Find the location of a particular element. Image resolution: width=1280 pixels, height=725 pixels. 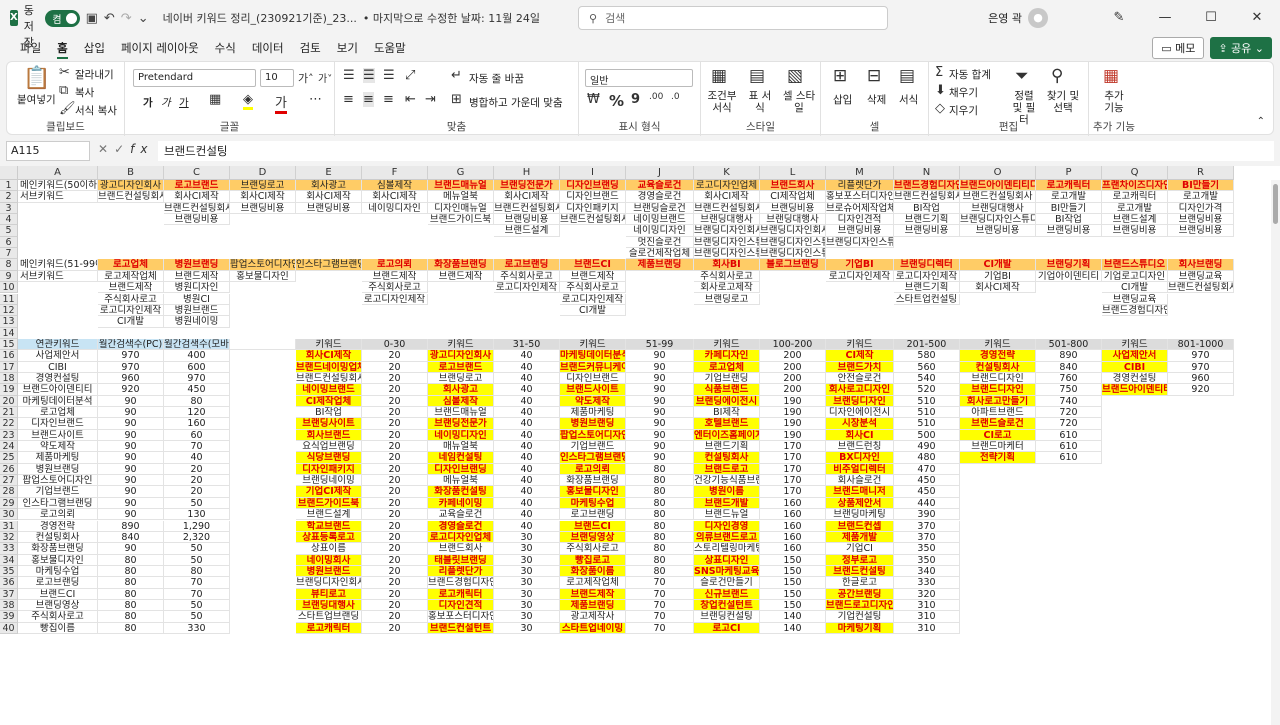

cell-J39: 70 is located at coordinates (660, 617).